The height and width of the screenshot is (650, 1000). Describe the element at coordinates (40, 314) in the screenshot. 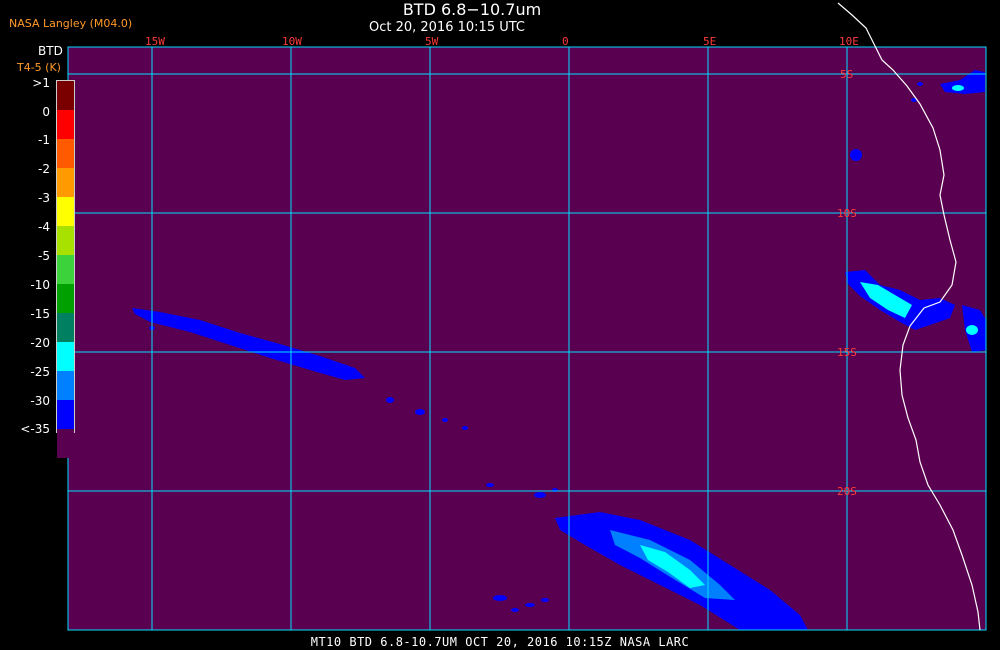

I see `legend-tick: -15` at that location.